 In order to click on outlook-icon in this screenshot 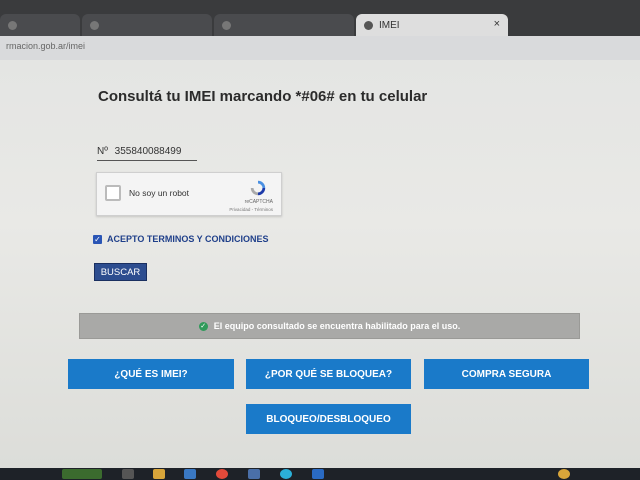, I will do `click(318, 474)`.